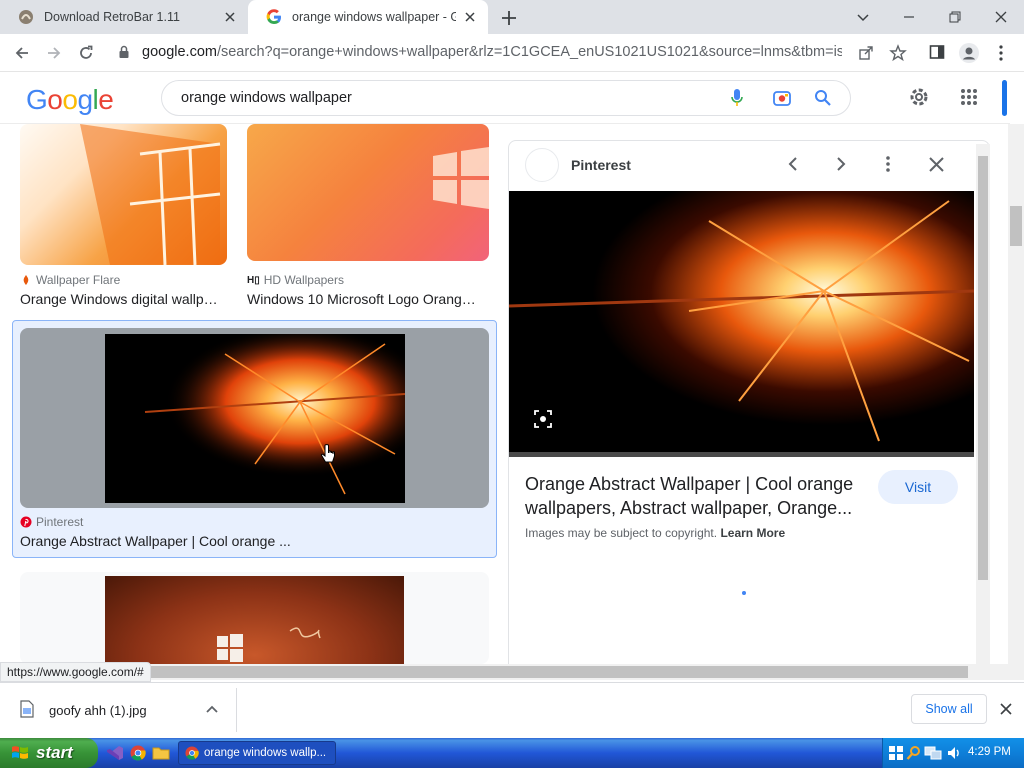  I want to click on minimize-button, so click(909, 17).